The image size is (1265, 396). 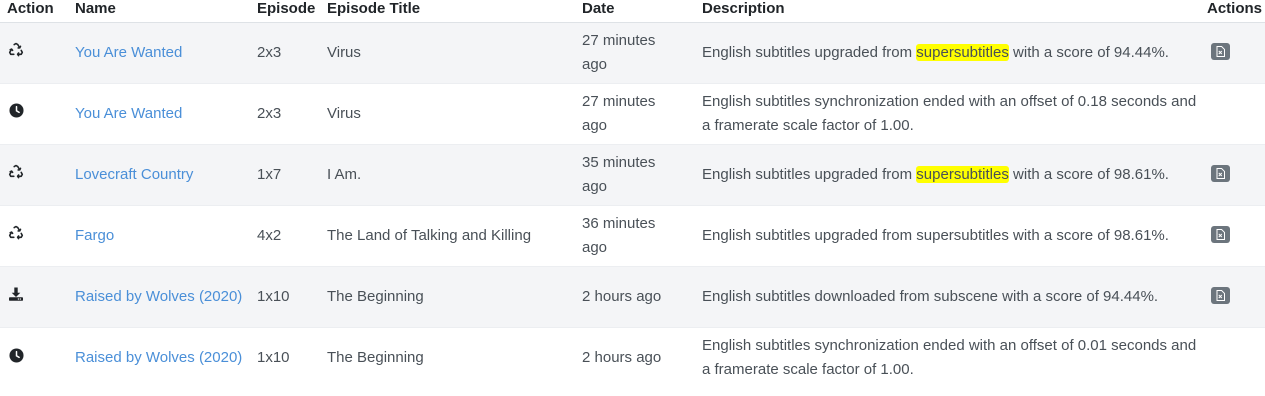 I want to click on header-date: Date, so click(x=642, y=11).